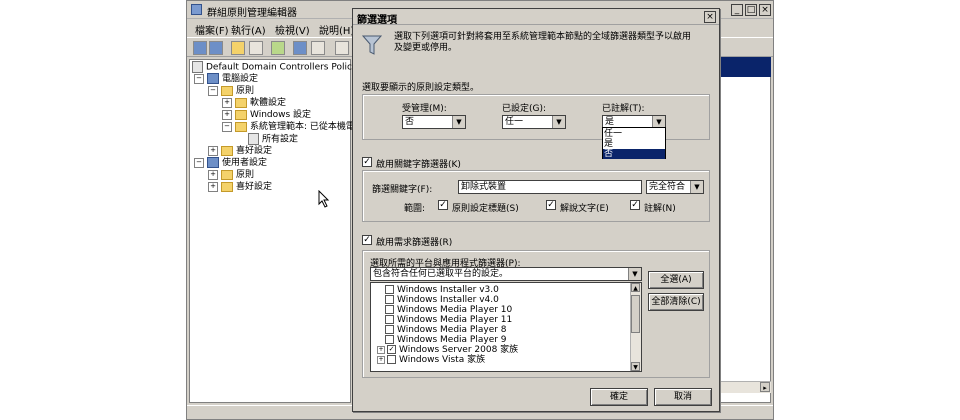  Describe the element at coordinates (551, 205) in the screenshot. I see `scope-explain-checkbox: ✓` at that location.